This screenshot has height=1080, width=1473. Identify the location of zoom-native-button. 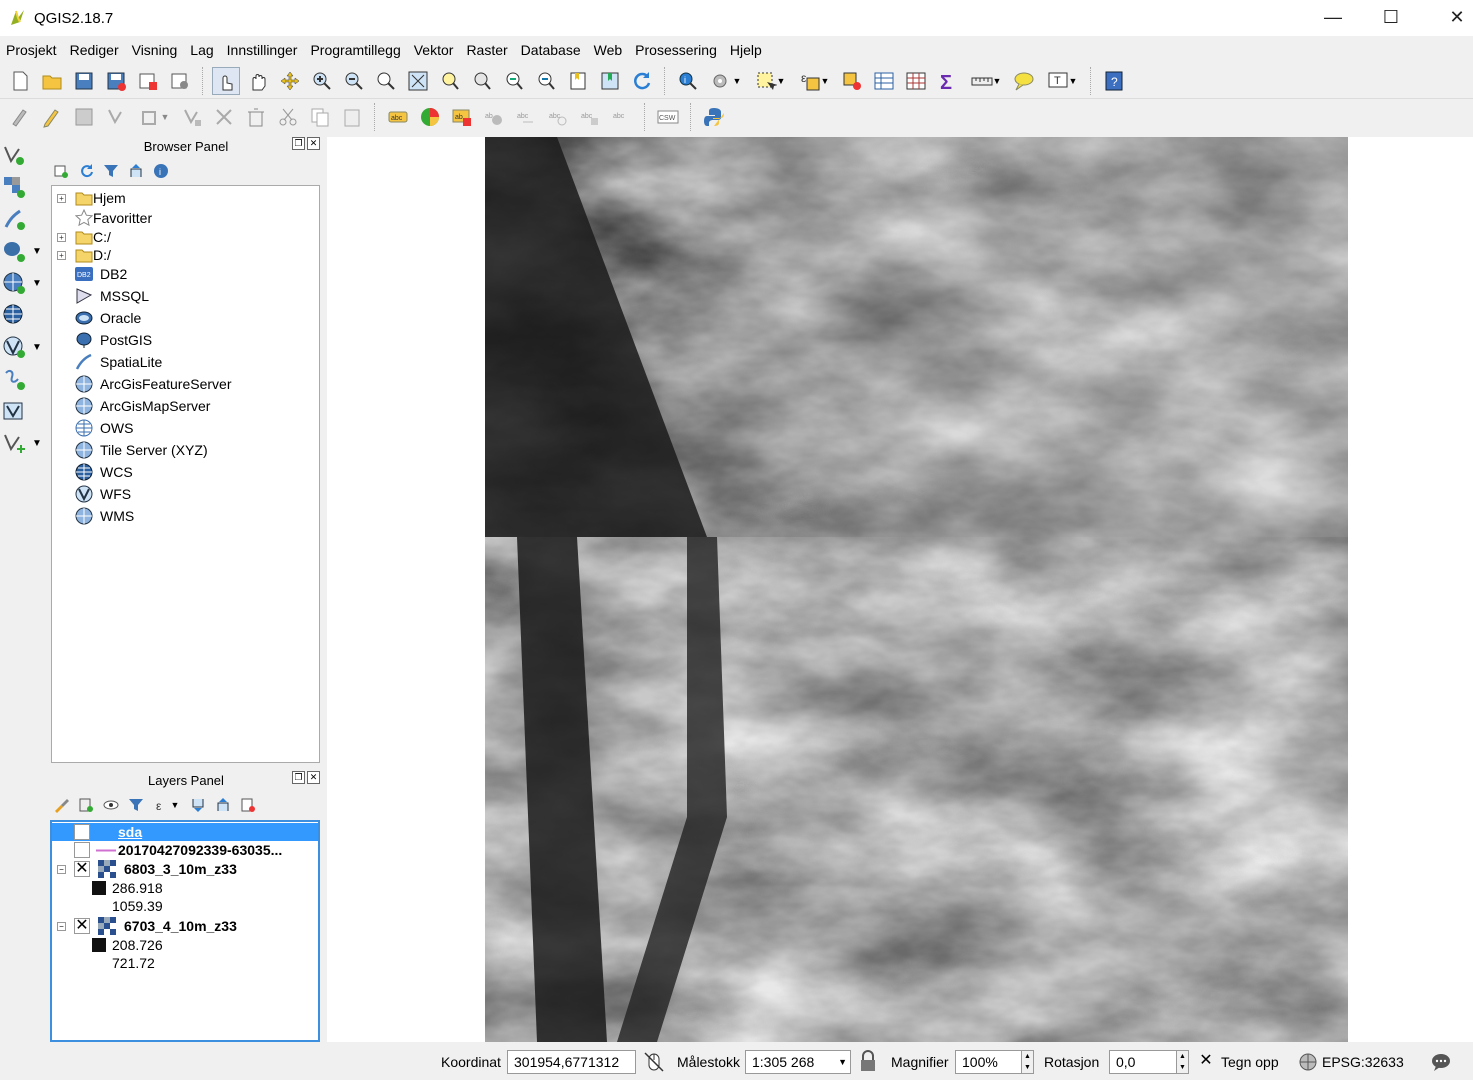
(386, 81).